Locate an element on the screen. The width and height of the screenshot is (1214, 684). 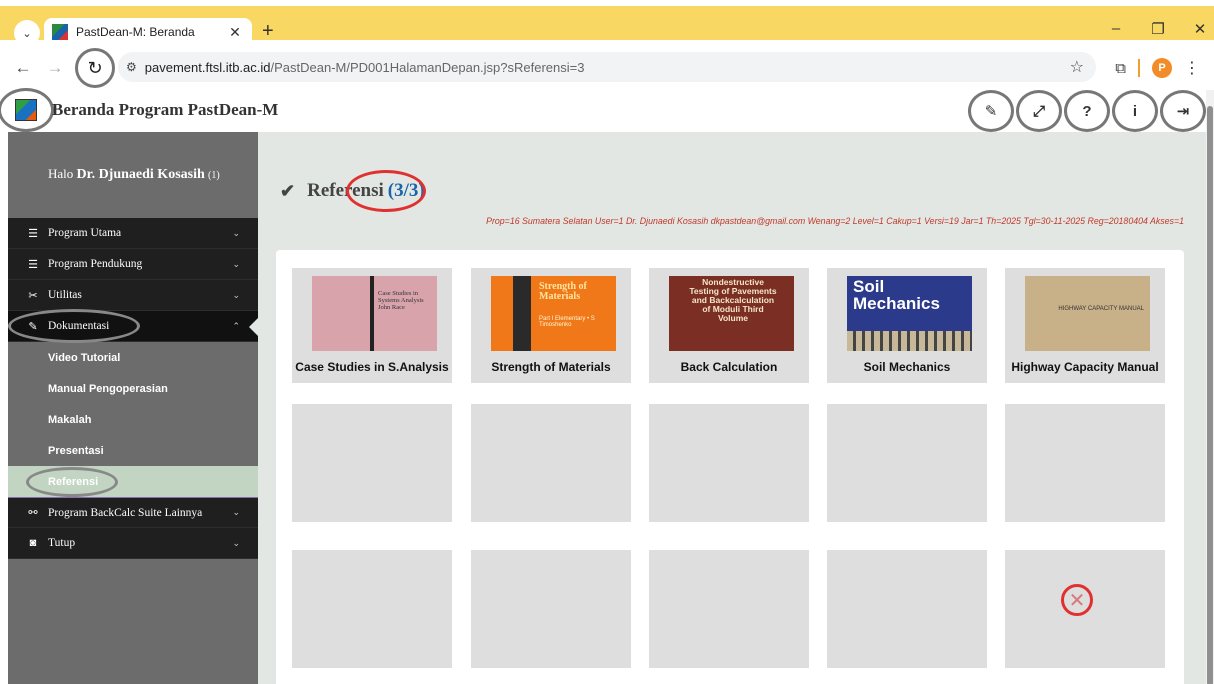
site-info-icon: ⚙ is located at coordinates (131, 67).